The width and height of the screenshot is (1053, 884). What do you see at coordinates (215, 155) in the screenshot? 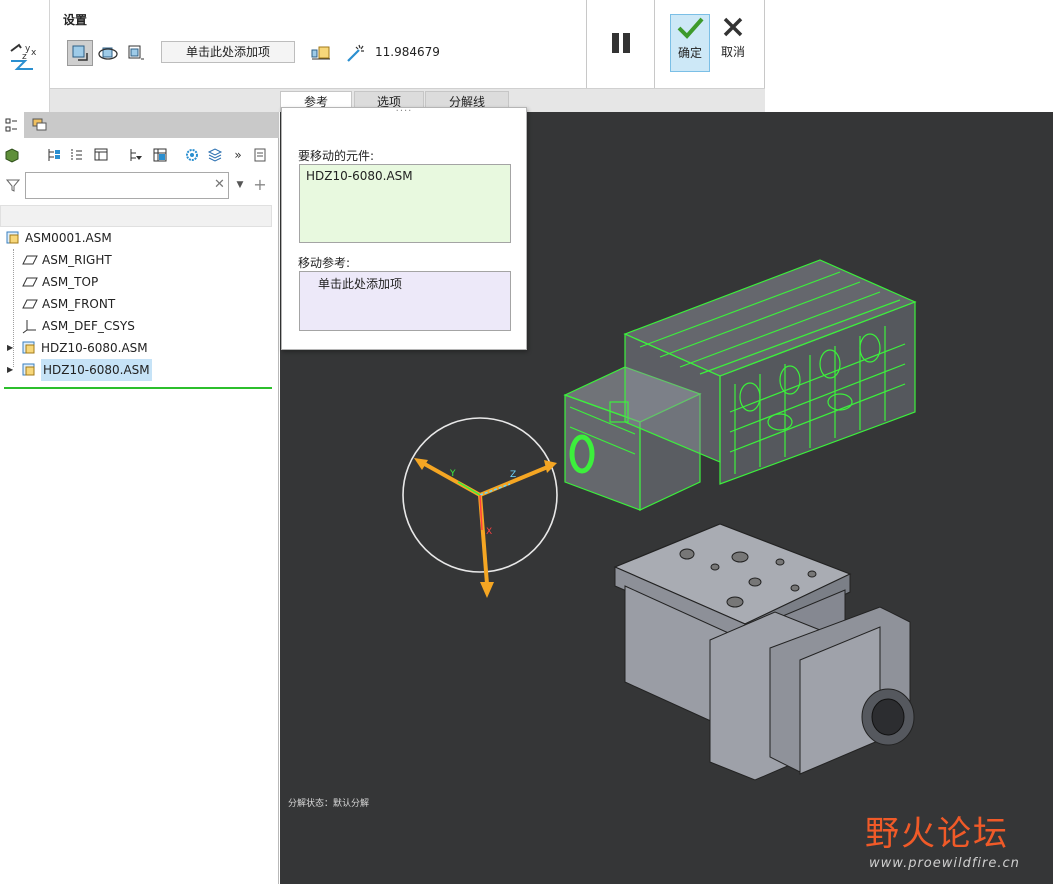
I see `layers-icon` at bounding box center [215, 155].